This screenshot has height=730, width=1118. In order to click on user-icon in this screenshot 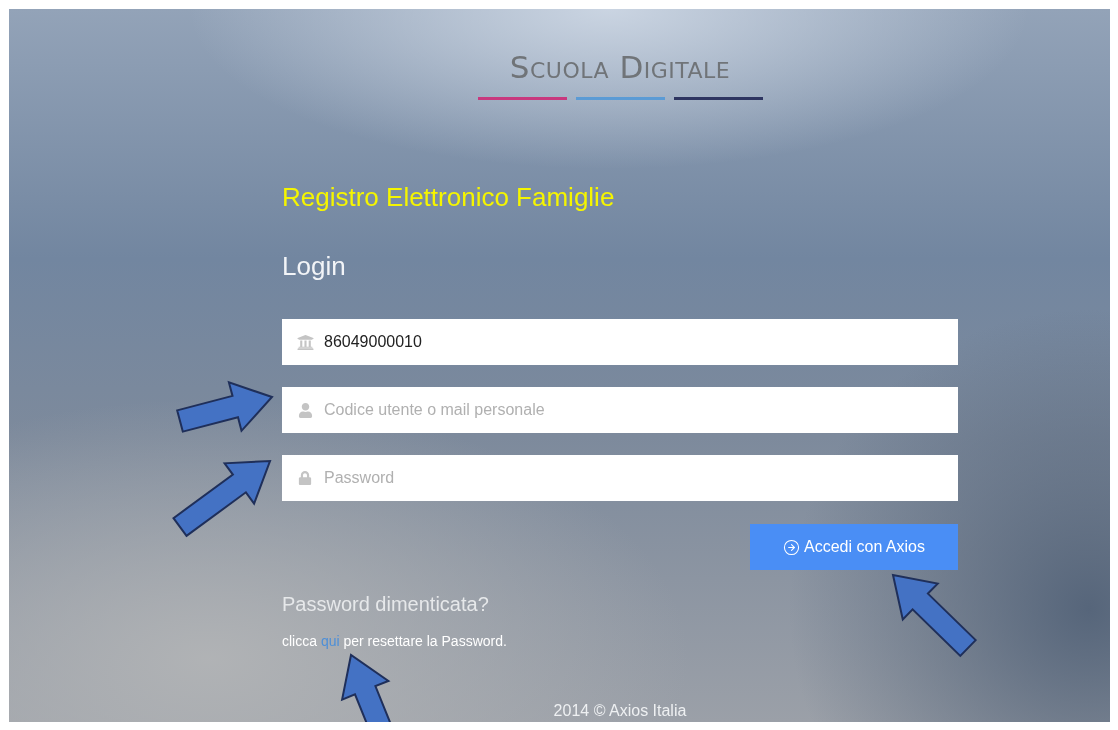, I will do `click(305, 410)`.